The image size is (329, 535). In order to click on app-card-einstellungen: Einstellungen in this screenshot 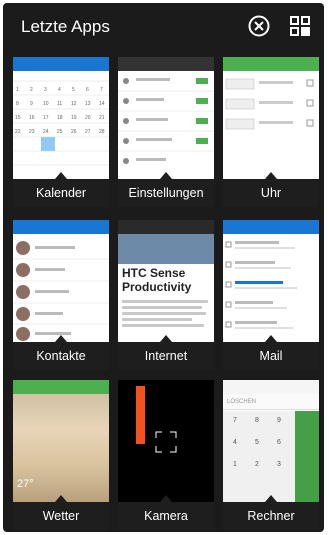, I will do `click(166, 132)`.